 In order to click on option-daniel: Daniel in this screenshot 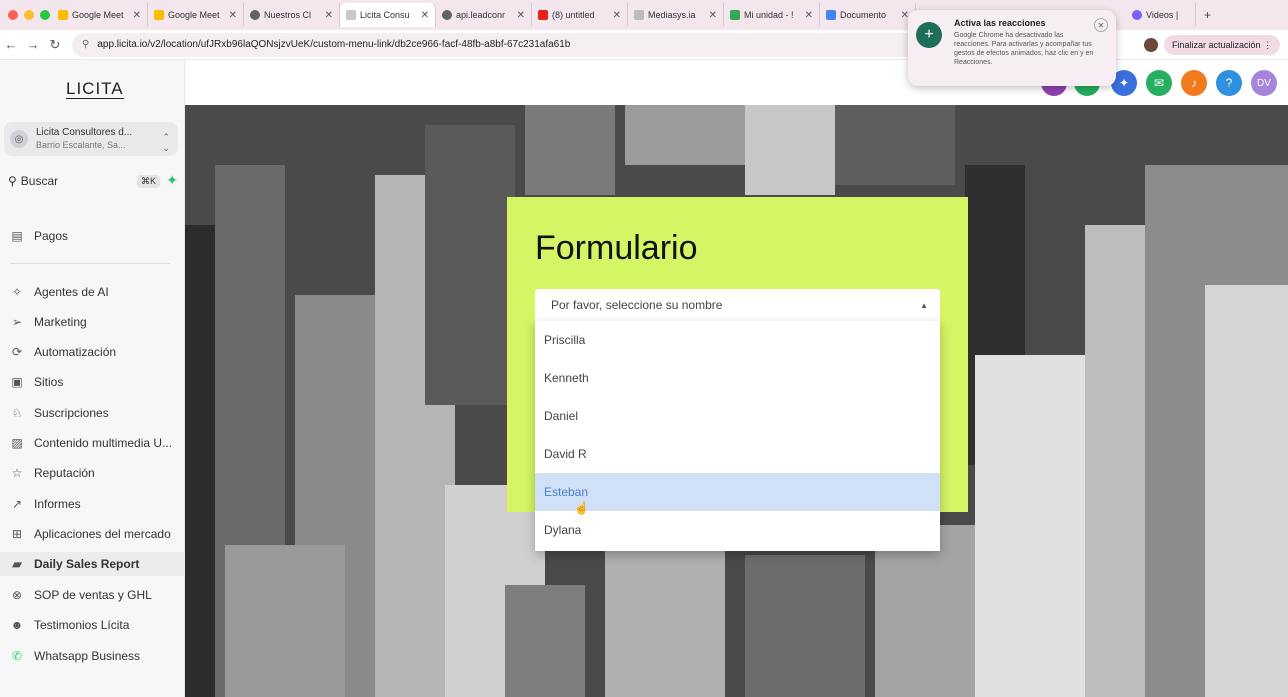, I will do `click(737, 416)`.